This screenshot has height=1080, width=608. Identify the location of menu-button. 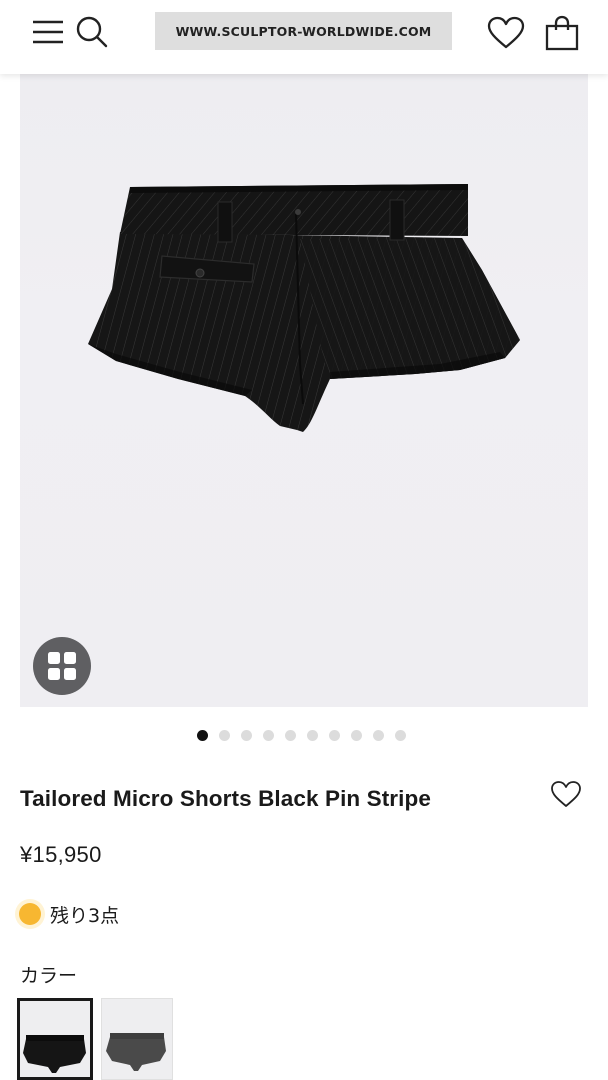
(48, 32).